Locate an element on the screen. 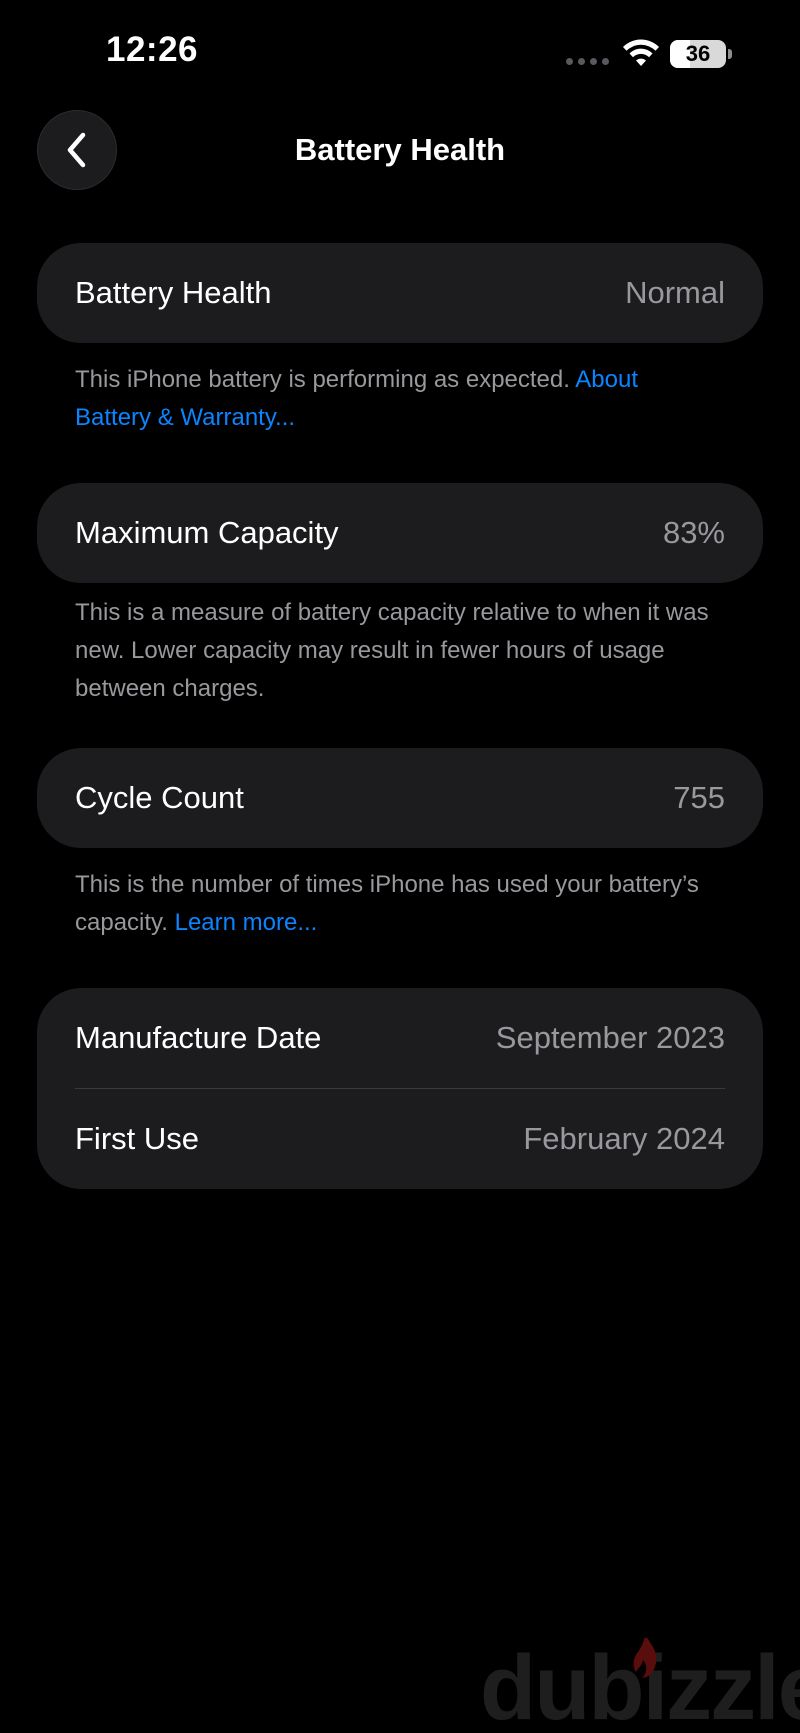  flame-icon is located at coordinates (645, 1658).